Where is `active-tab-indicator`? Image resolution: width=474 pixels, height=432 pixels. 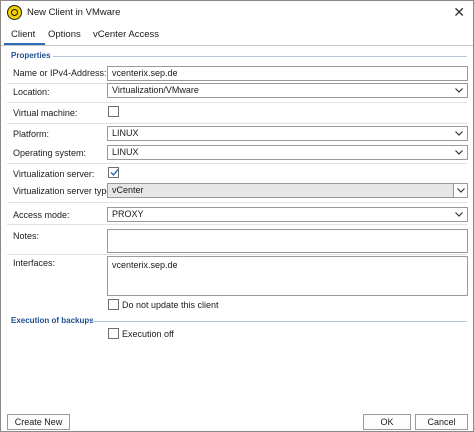 active-tab-indicator is located at coordinates (24, 44).